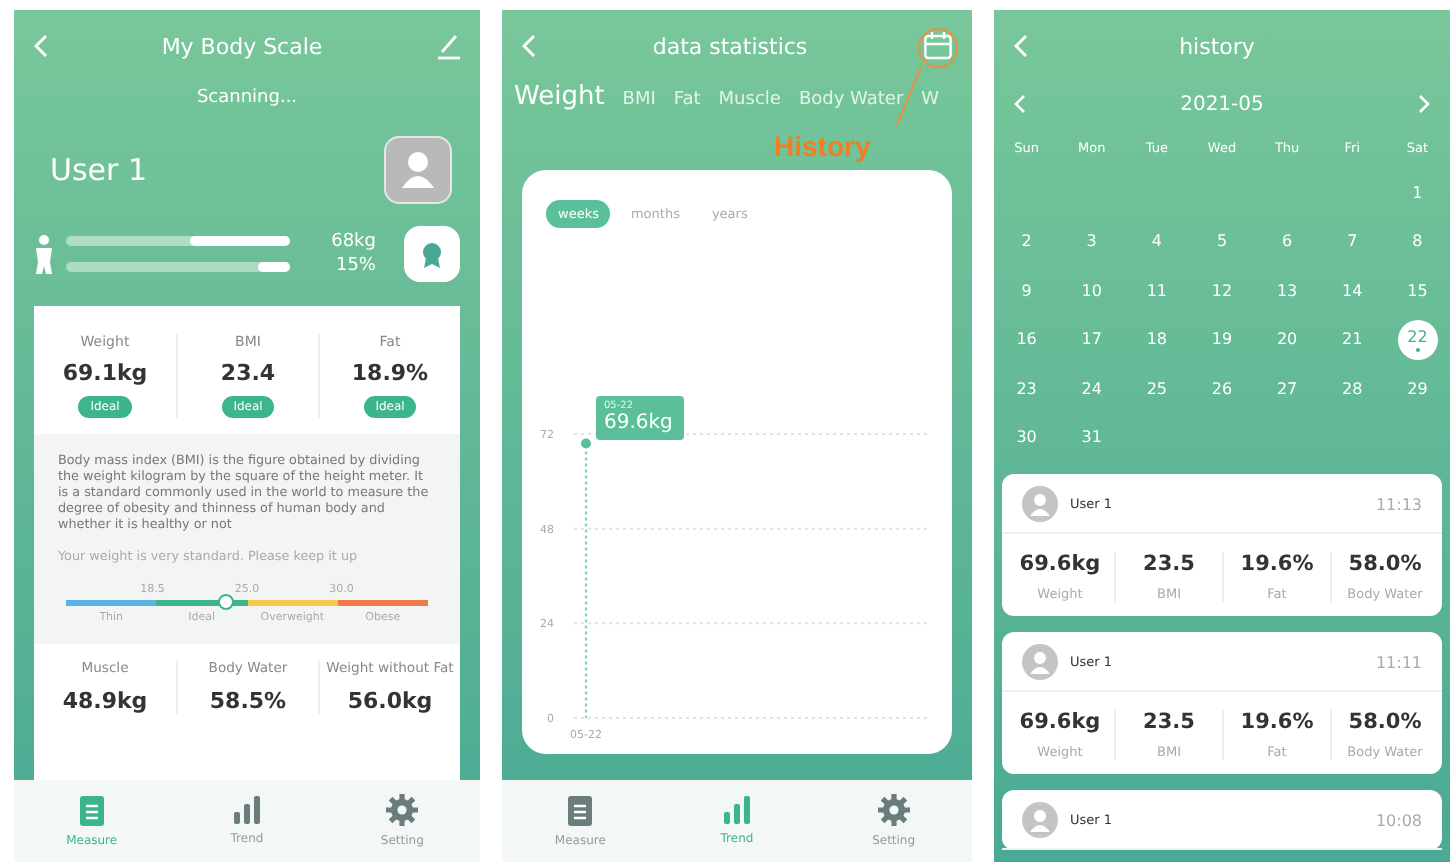  I want to click on calendar-day: 30, so click(1026, 437).